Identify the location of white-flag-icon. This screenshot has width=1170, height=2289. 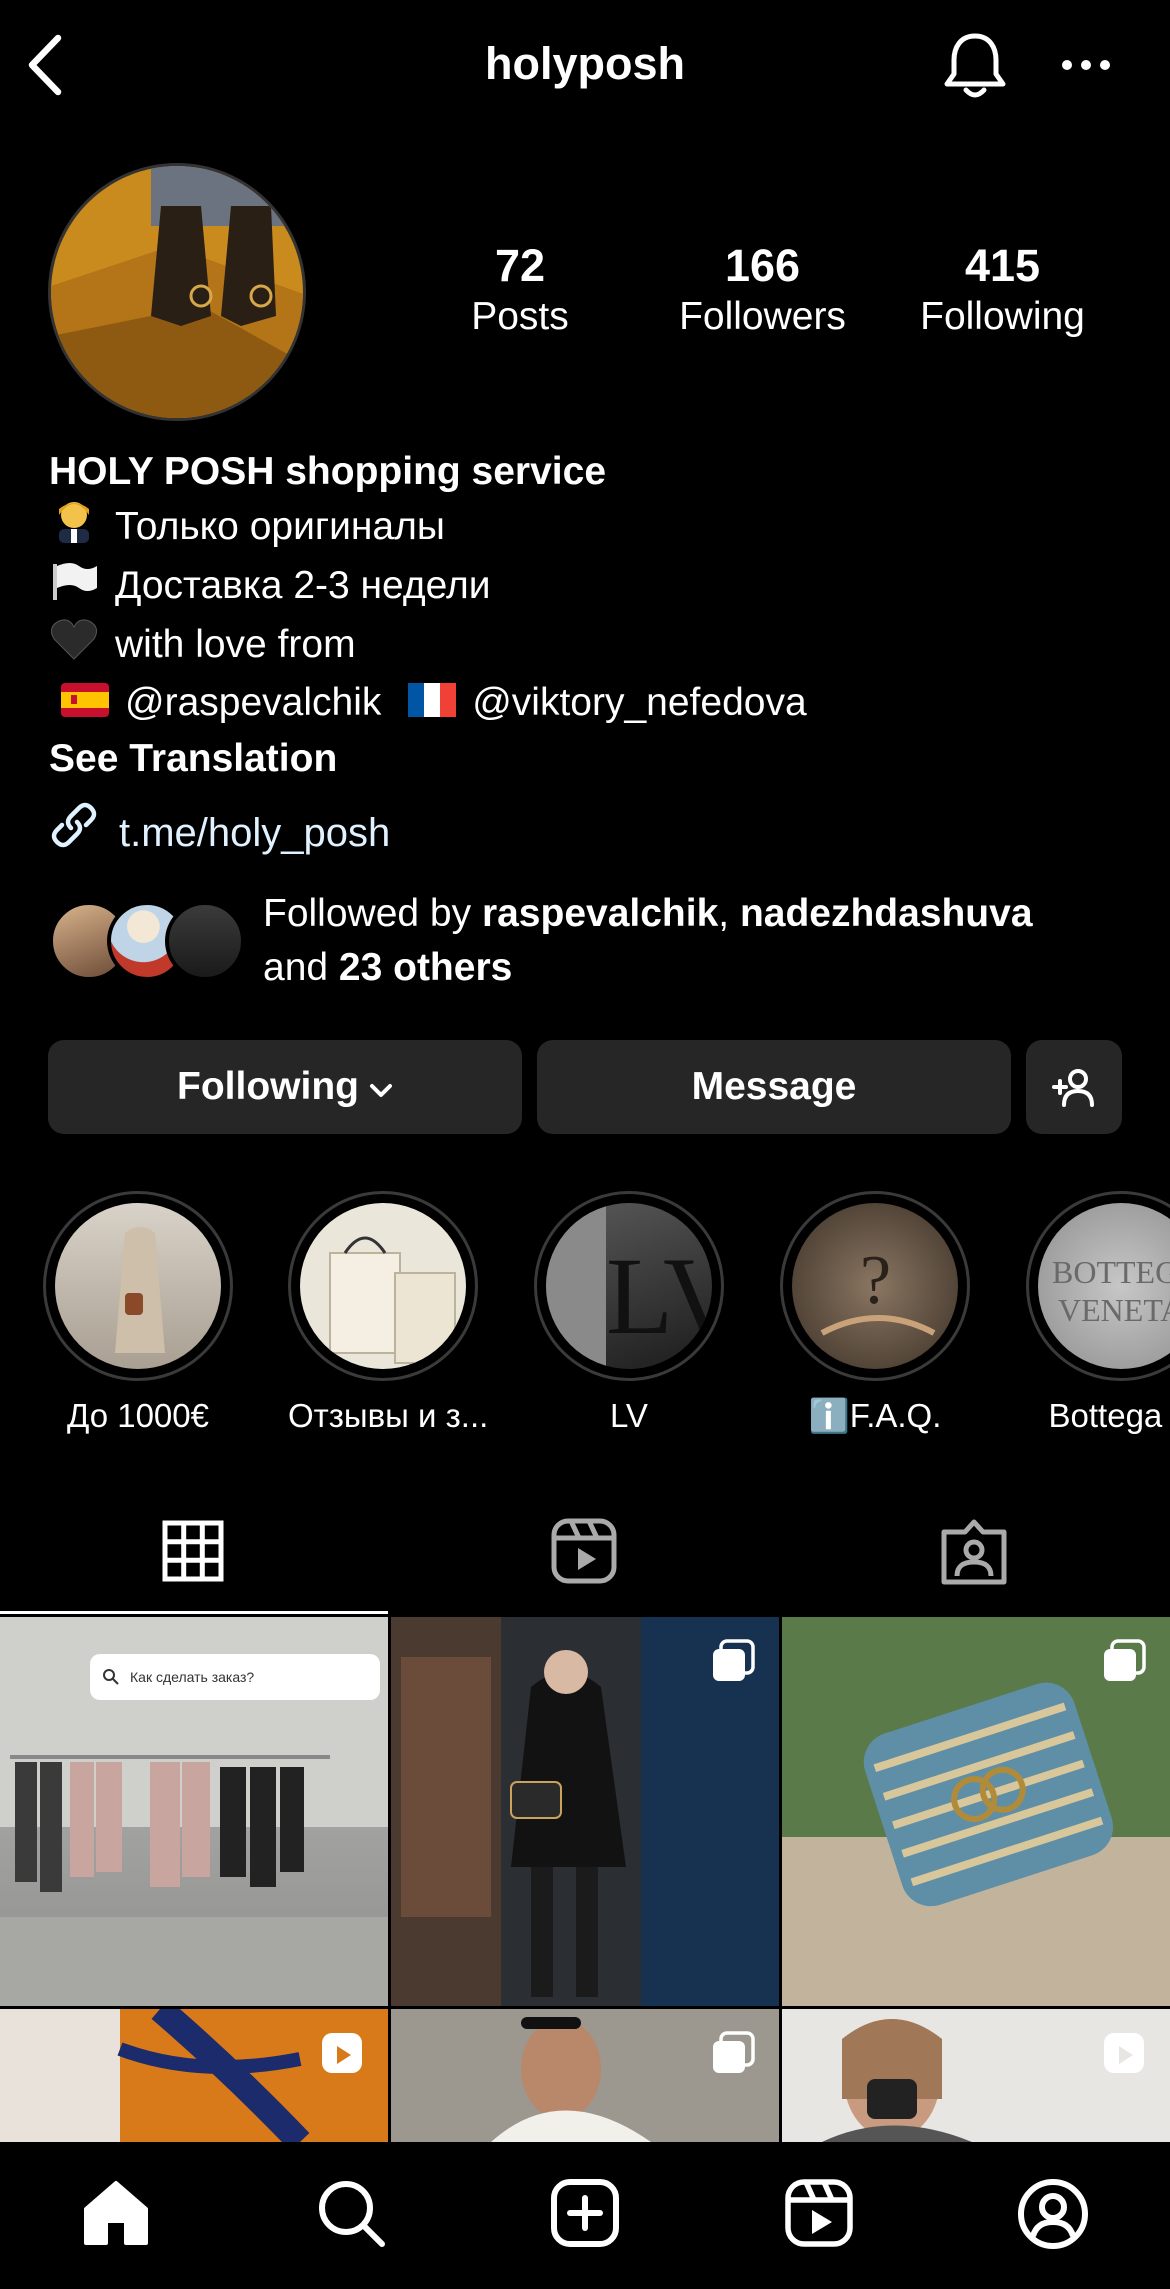
(74, 587).